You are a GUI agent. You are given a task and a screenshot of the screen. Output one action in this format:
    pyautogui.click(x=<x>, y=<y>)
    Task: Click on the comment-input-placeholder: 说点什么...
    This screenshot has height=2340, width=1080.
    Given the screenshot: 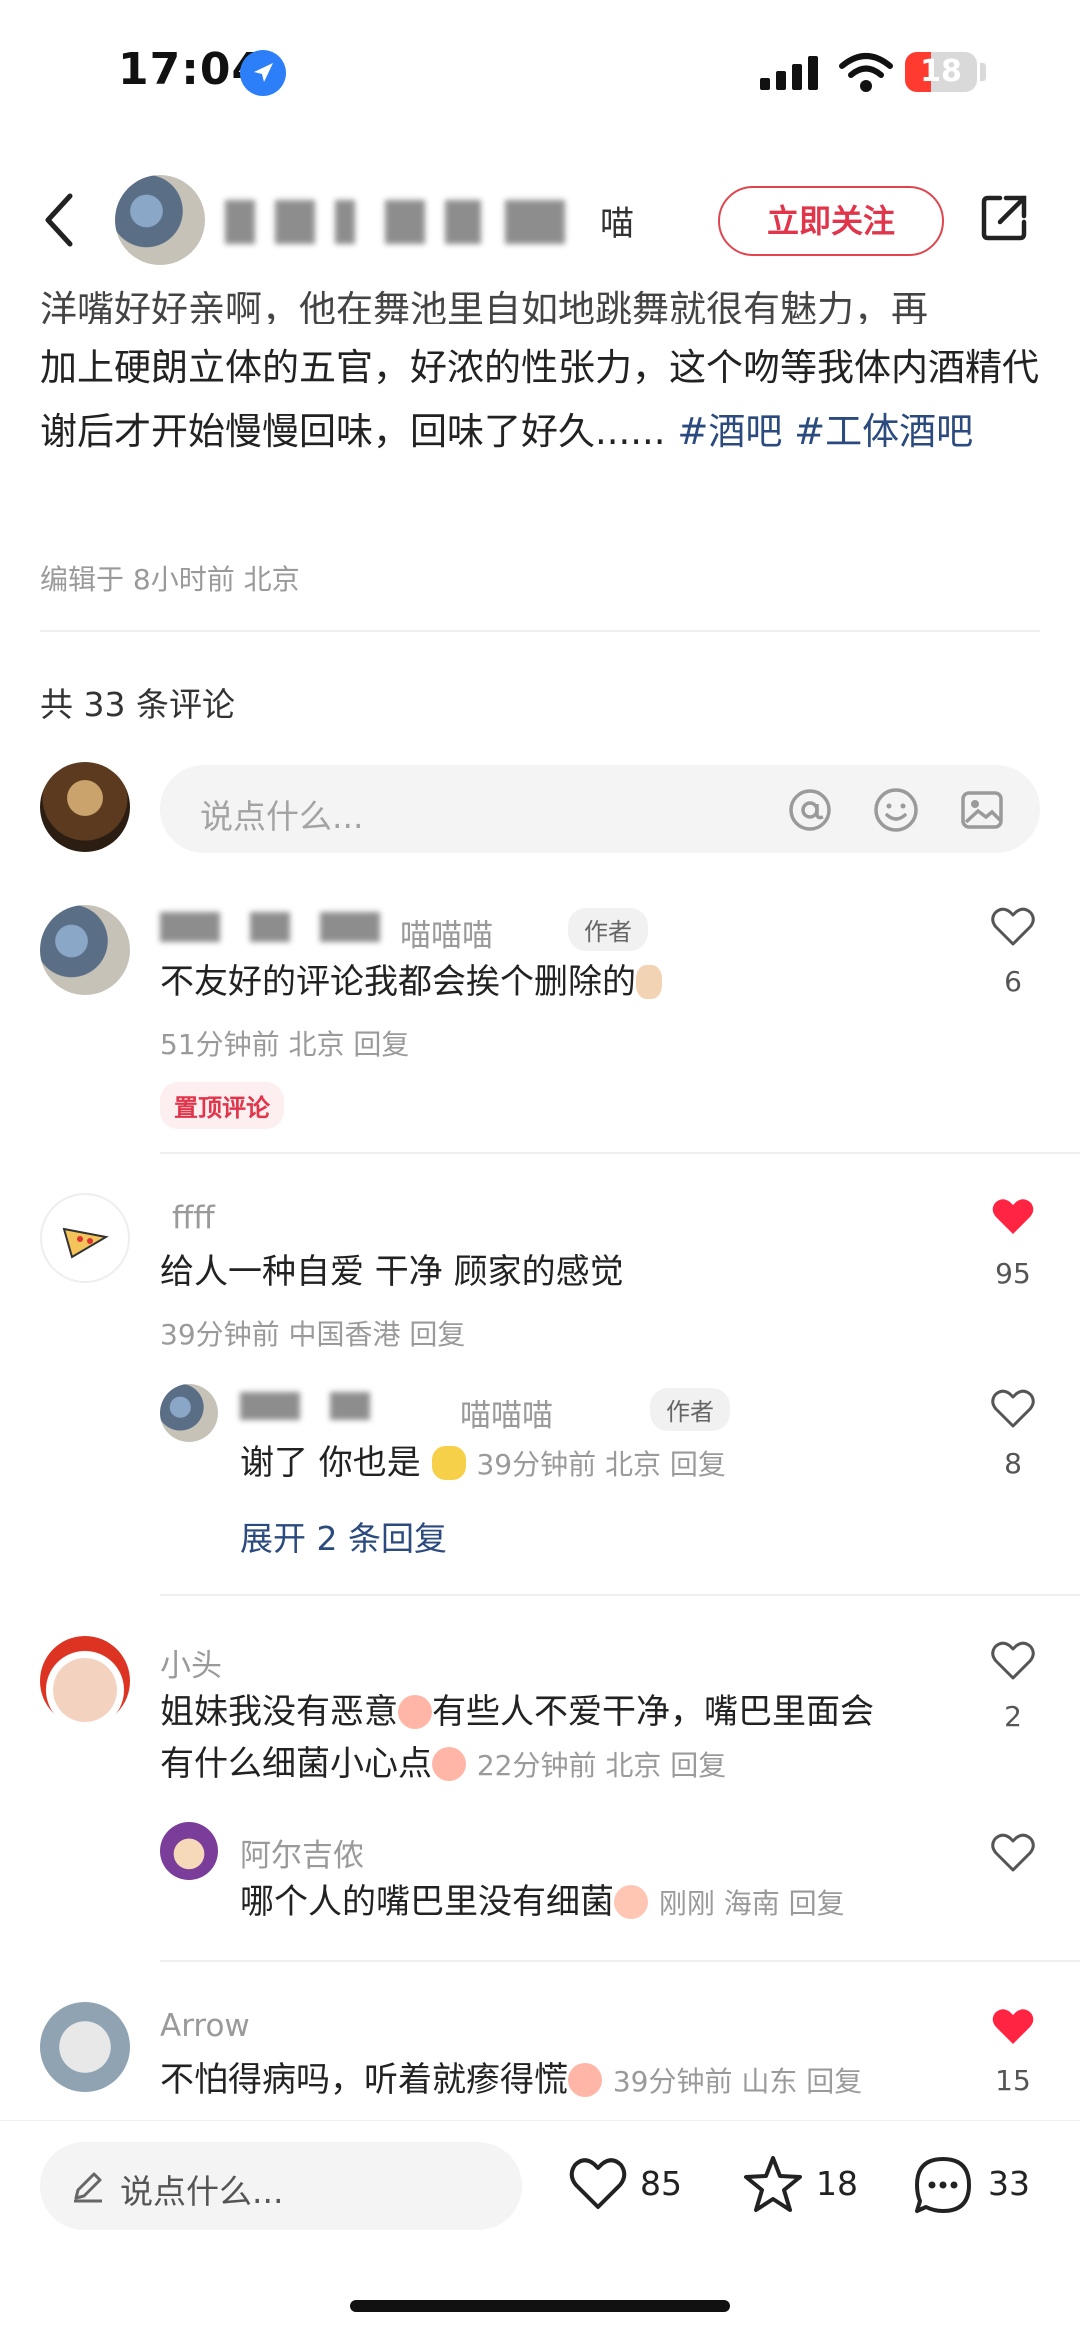 What is the action you would take?
    pyautogui.click(x=281, y=814)
    